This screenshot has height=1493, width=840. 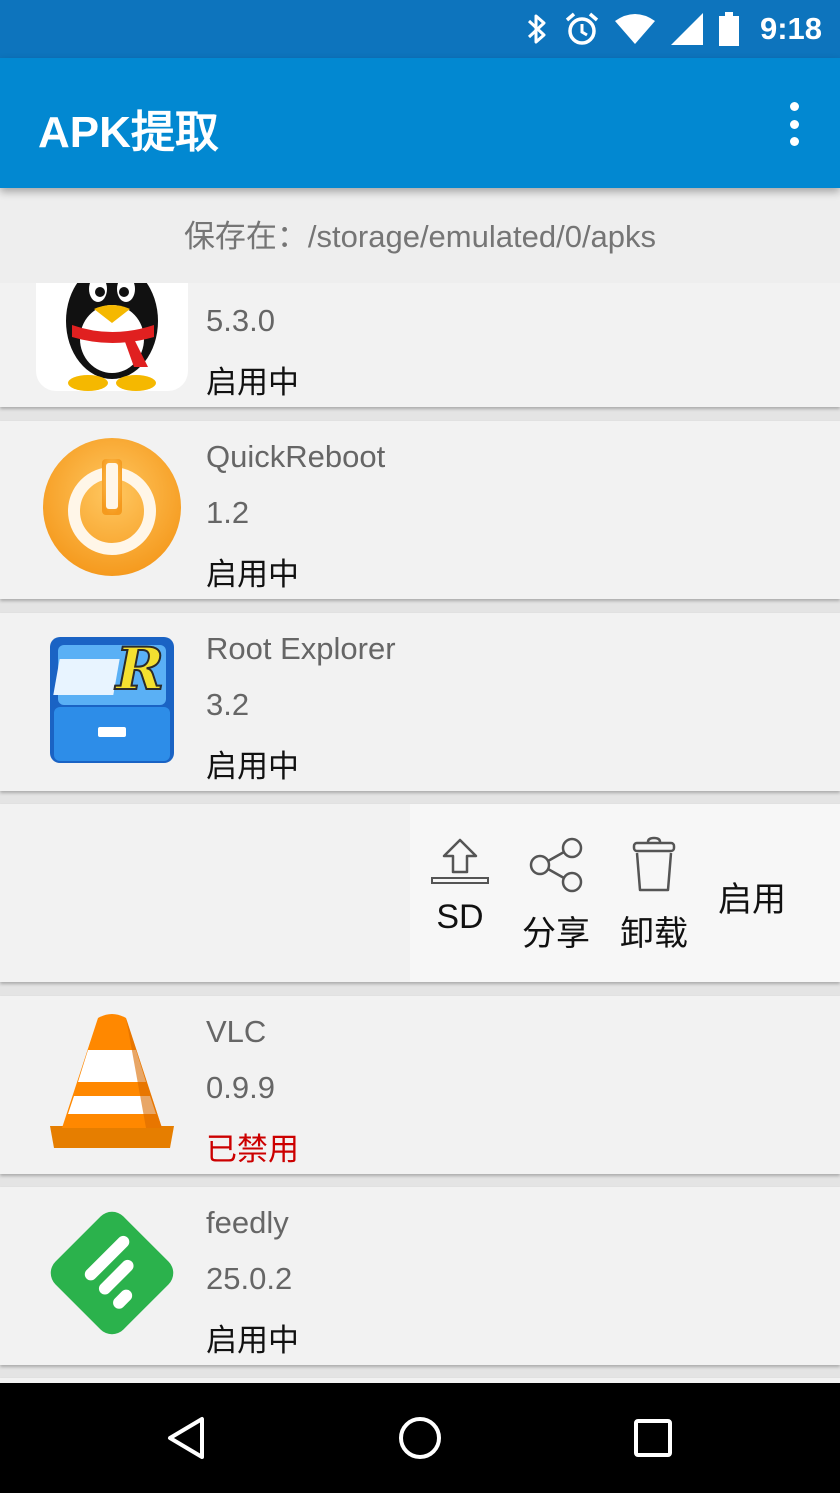 What do you see at coordinates (228, 704) in the screenshot?
I see `app-version: 3.2` at bounding box center [228, 704].